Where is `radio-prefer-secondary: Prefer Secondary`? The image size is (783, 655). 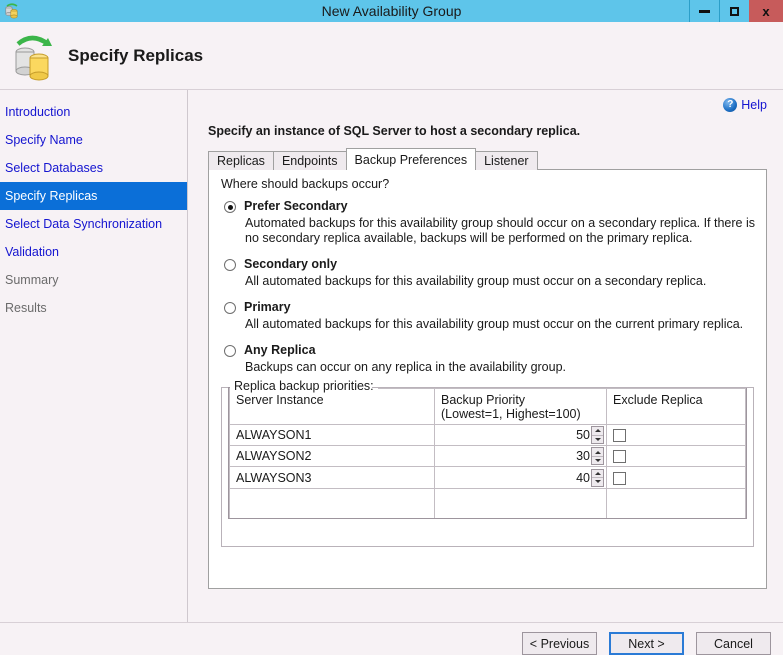
radio-prefer-secondary: Prefer Secondary is located at coordinates (488, 206).